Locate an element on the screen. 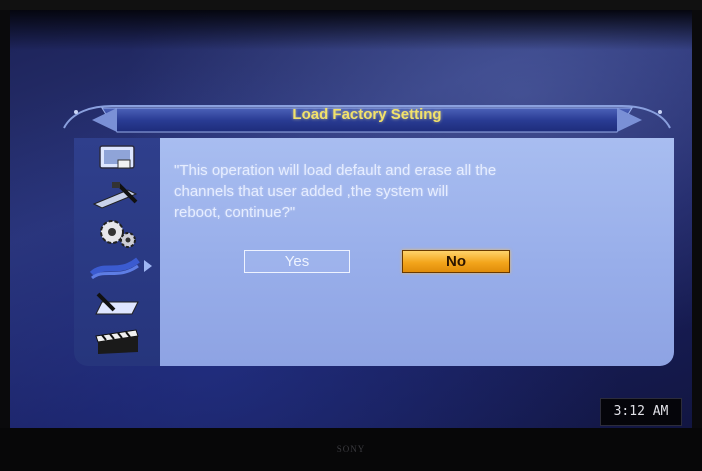  selected-item-arrow is located at coordinates (148, 266).